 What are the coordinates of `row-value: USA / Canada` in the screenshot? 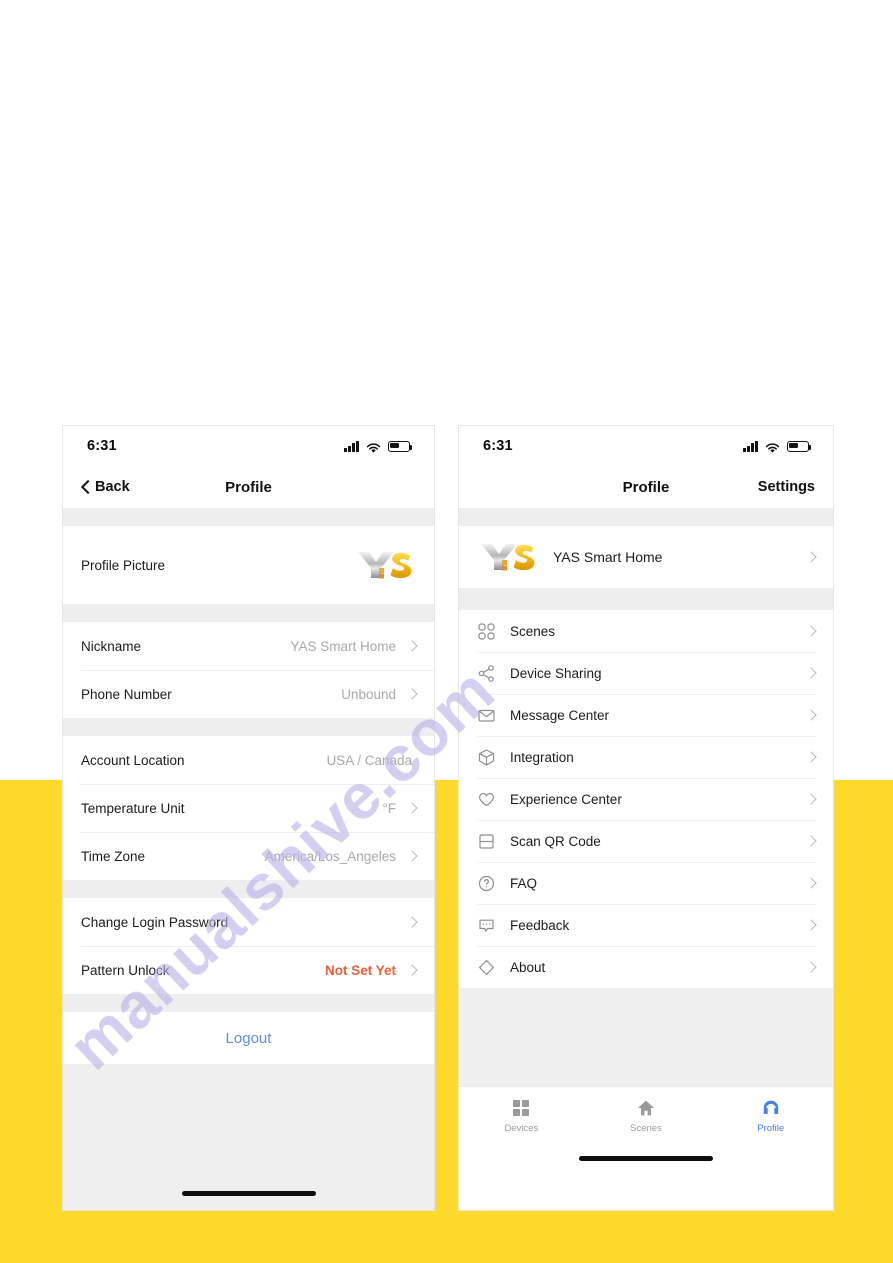 It's located at (369, 760).